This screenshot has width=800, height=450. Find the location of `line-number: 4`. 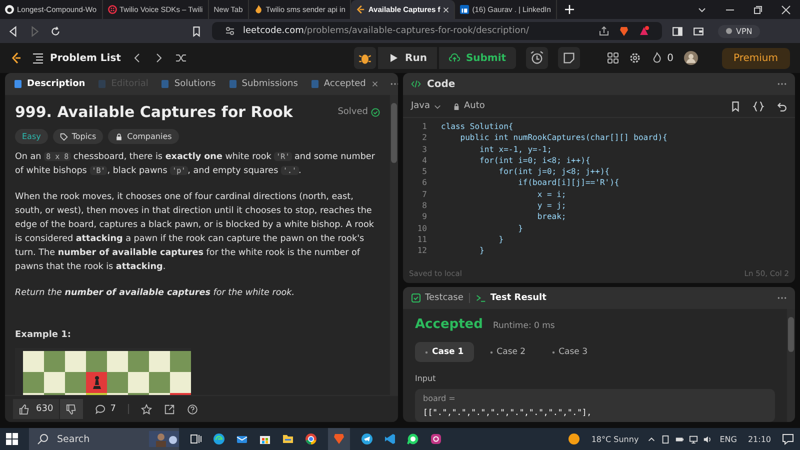

line-number: 4 is located at coordinates (424, 160).